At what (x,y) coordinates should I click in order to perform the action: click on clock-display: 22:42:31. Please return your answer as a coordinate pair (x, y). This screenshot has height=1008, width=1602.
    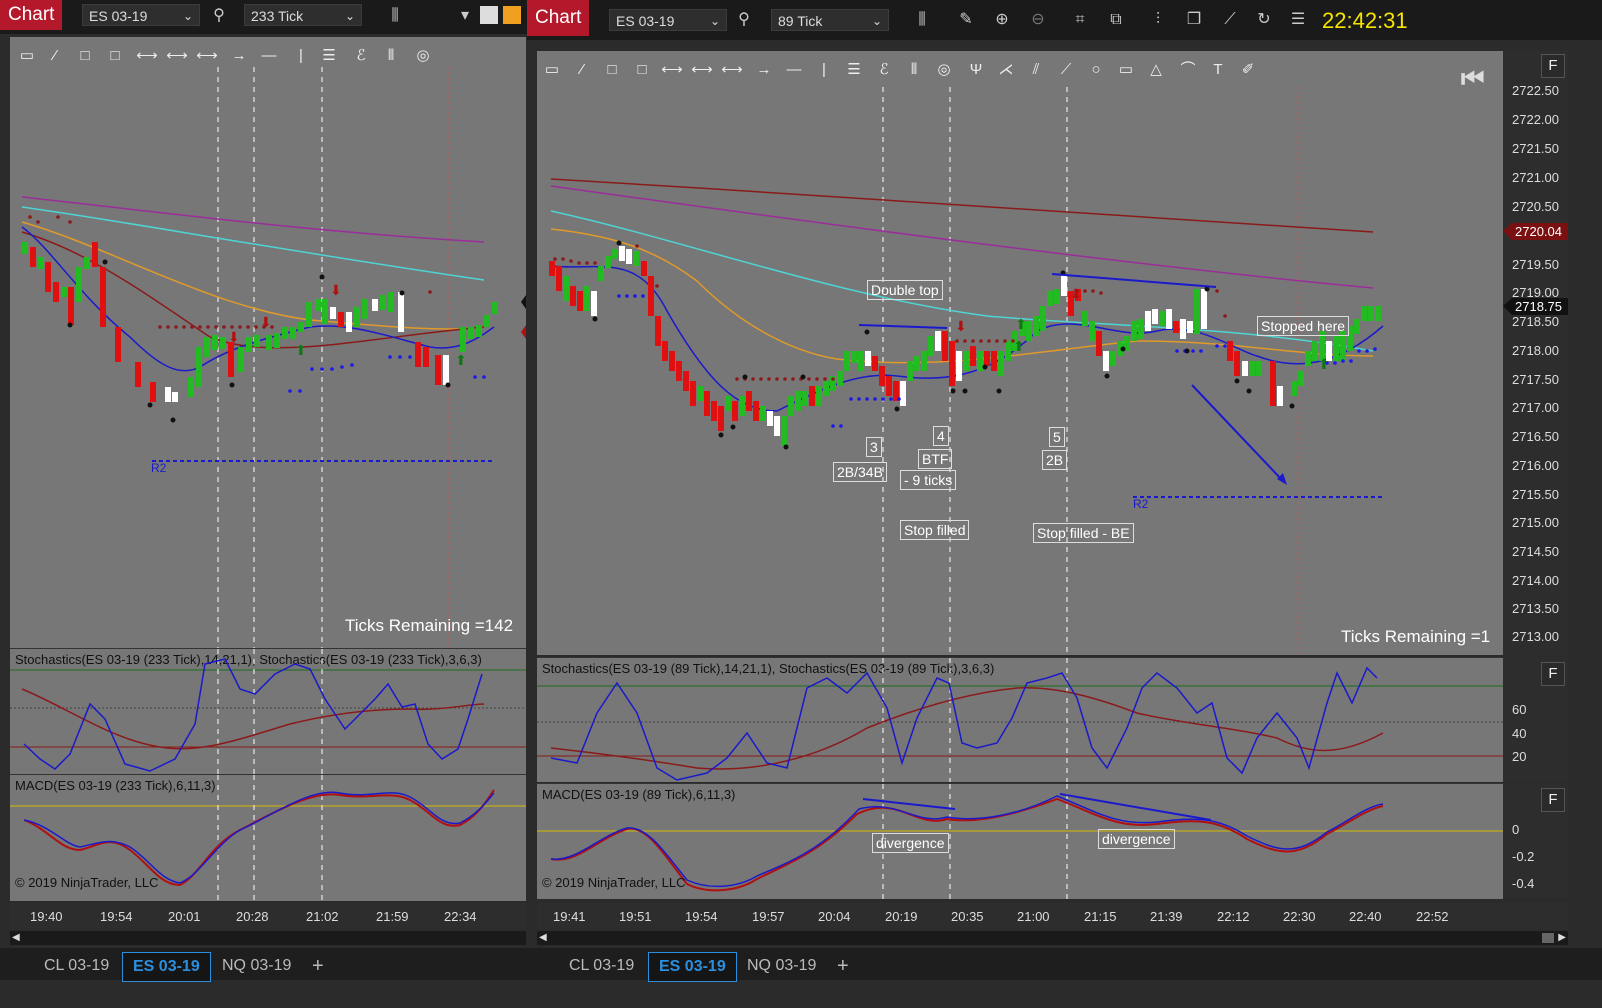
    Looking at the image, I should click on (1365, 20).